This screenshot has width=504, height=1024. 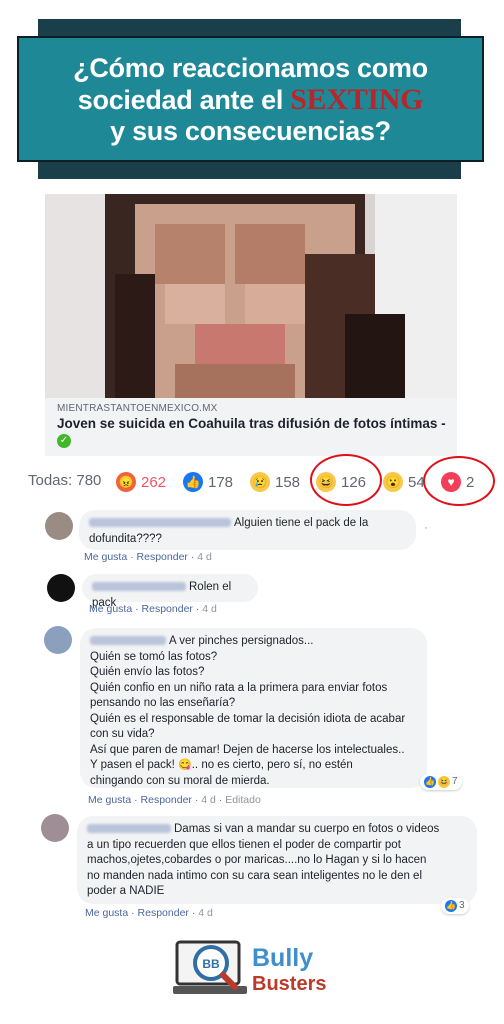 I want to click on logo-word-busters: Busters, so click(x=289, y=984).